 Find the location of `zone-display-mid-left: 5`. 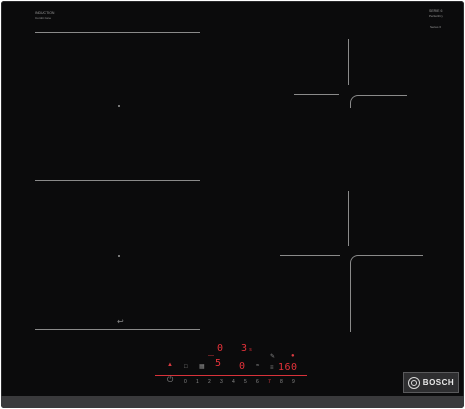

zone-display-mid-left: 5 is located at coordinates (218, 363).